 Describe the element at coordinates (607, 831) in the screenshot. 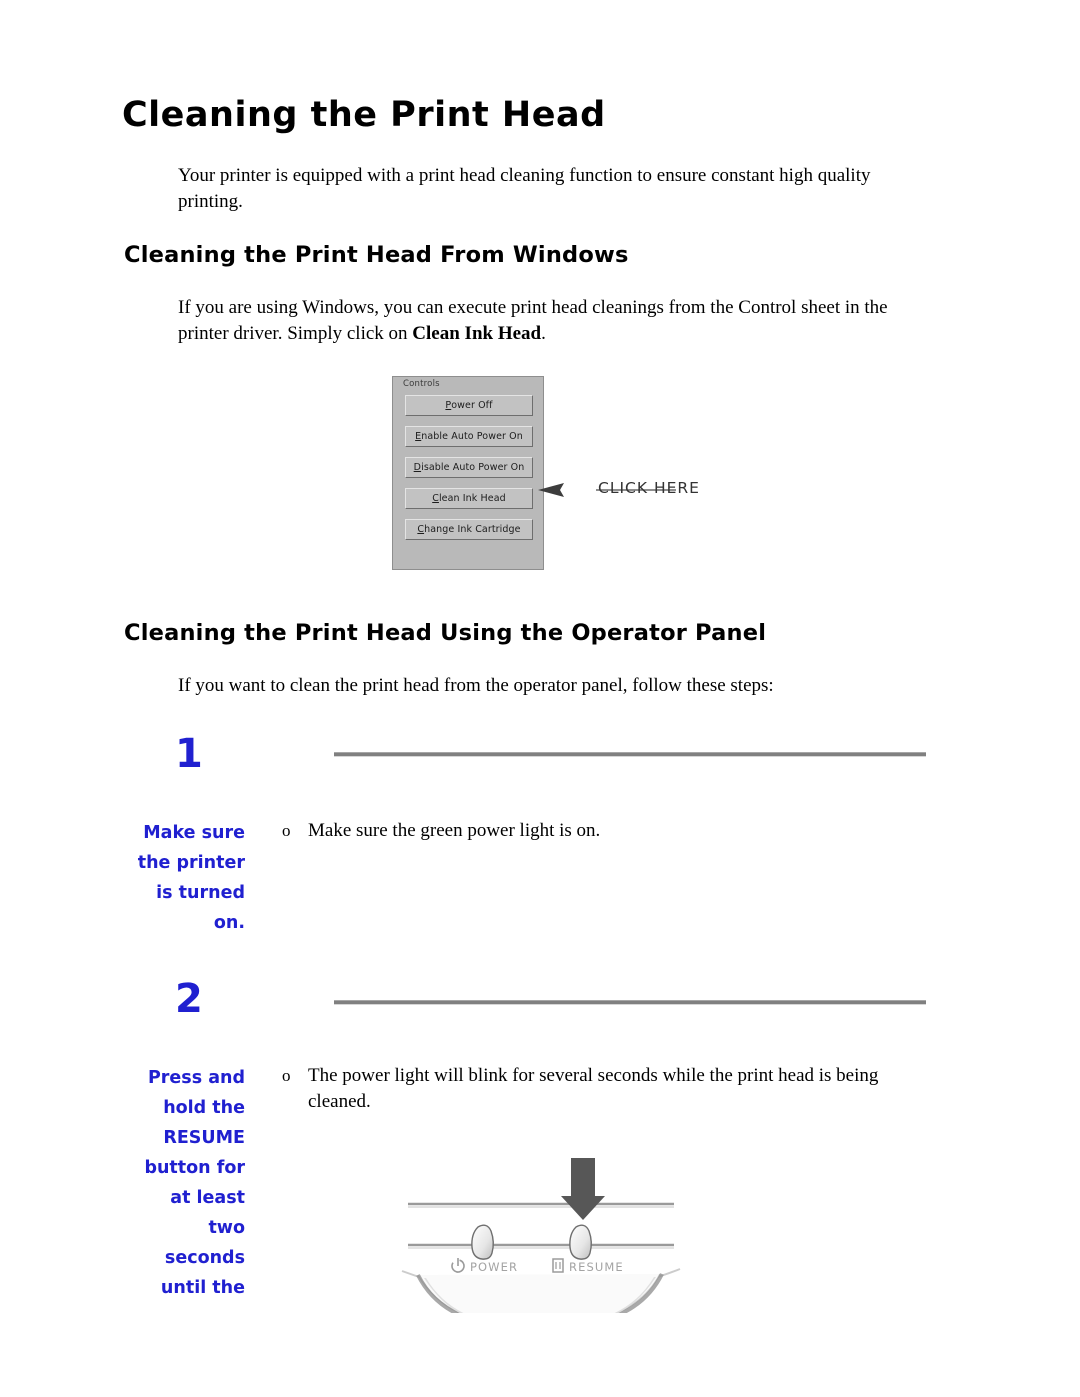

I see `step-1-bullet: o Make sure the green power light is on.` at that location.